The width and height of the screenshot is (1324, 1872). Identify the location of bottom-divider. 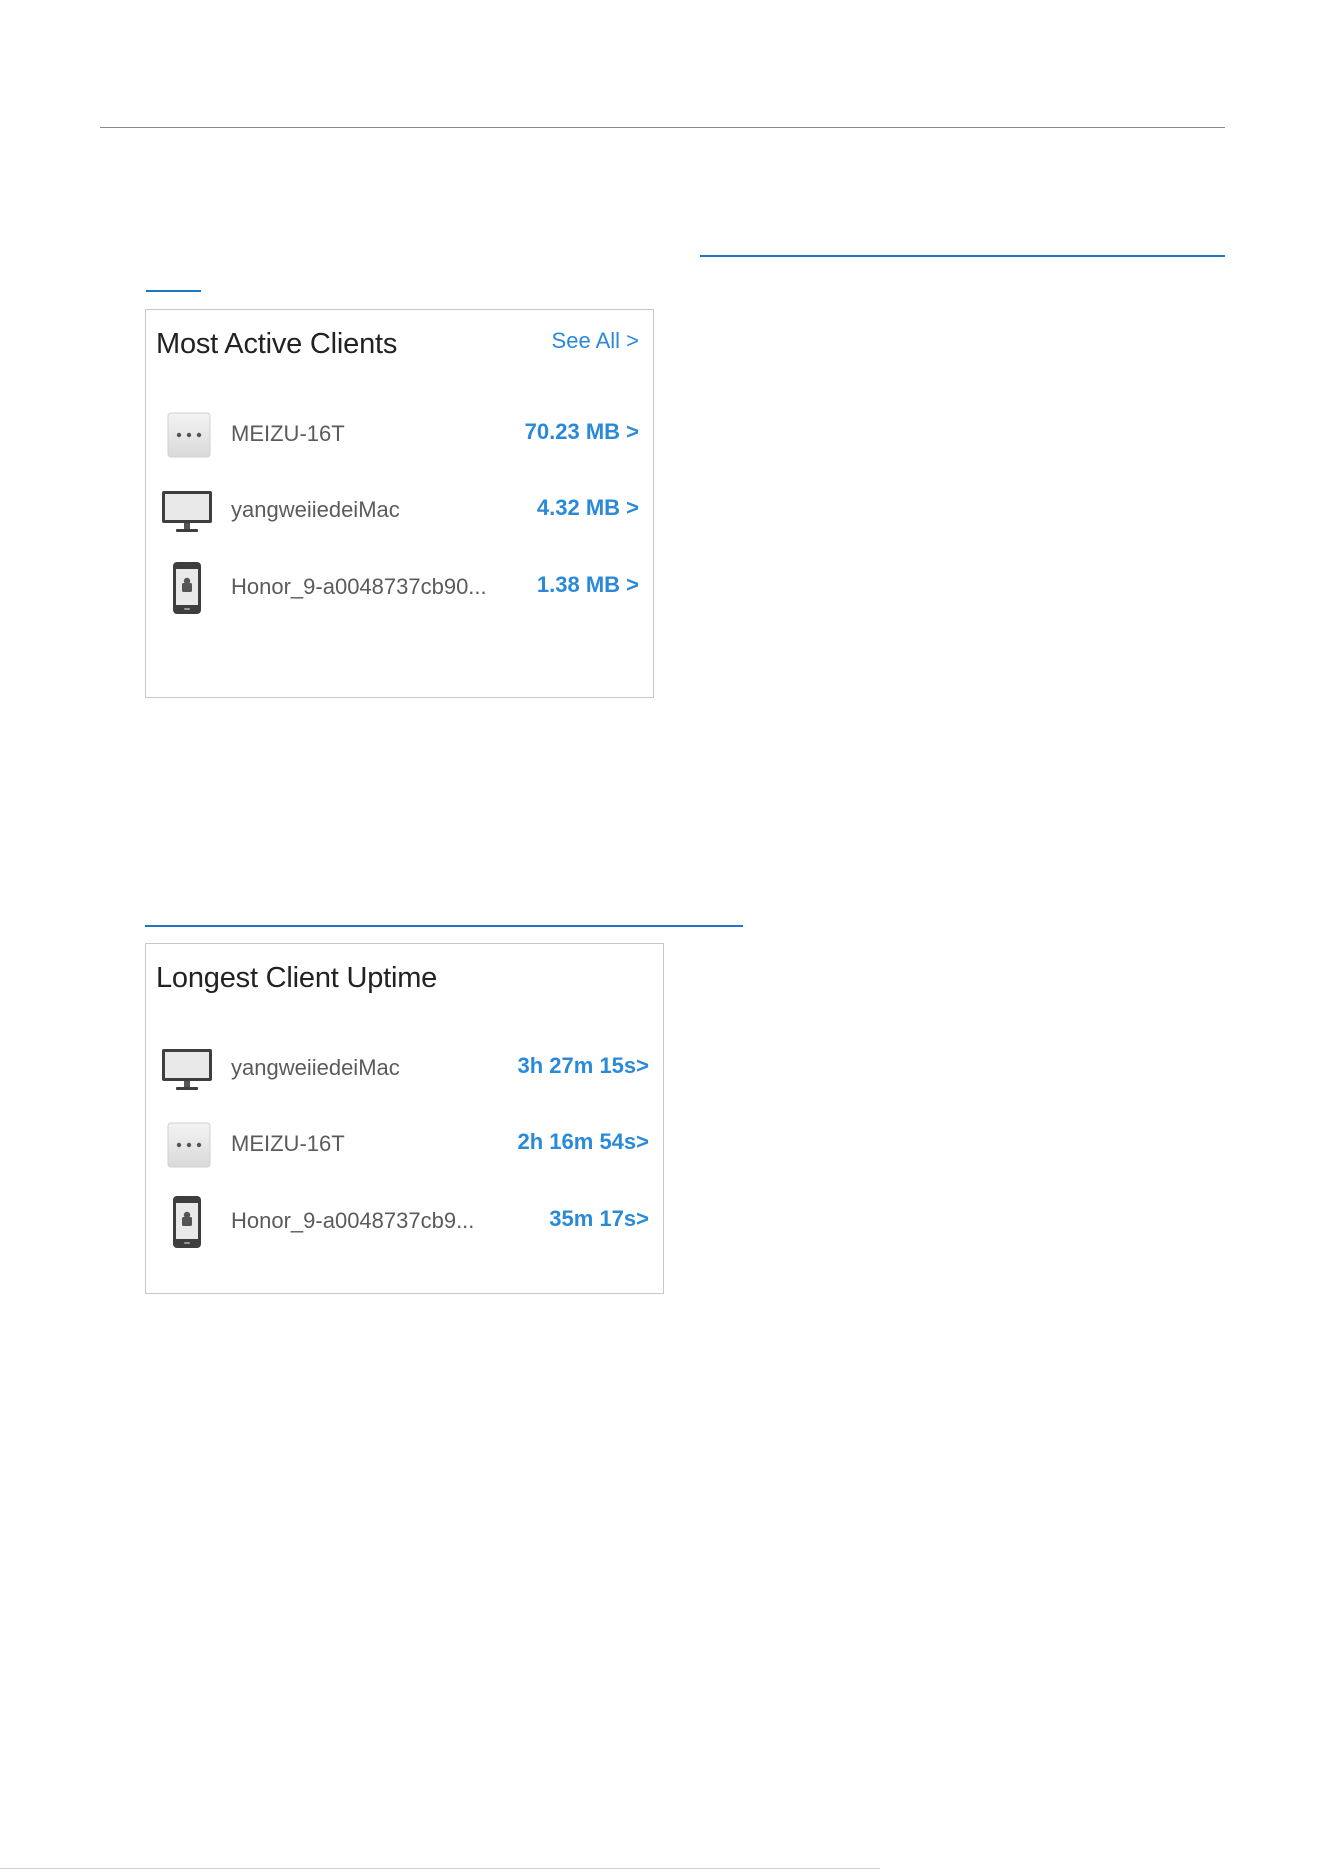
(440, 1868).